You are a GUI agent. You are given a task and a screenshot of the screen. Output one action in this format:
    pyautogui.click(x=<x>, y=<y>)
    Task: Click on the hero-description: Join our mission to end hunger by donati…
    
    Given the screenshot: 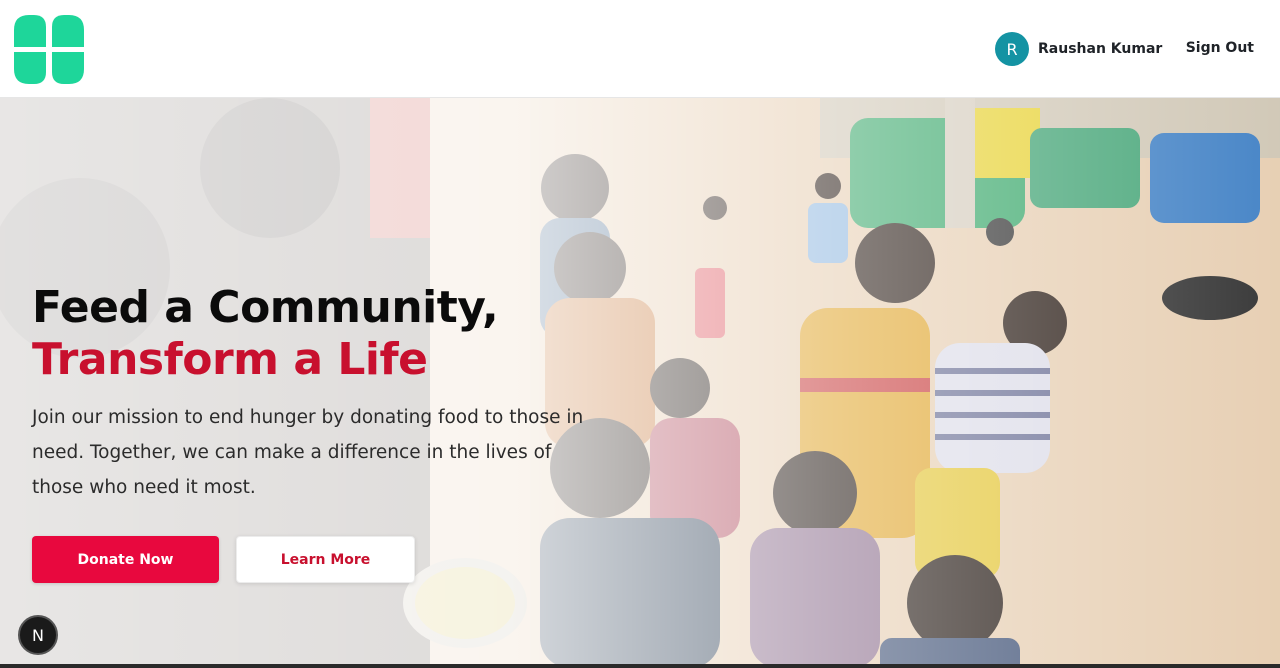 What is the action you would take?
    pyautogui.click(x=308, y=452)
    